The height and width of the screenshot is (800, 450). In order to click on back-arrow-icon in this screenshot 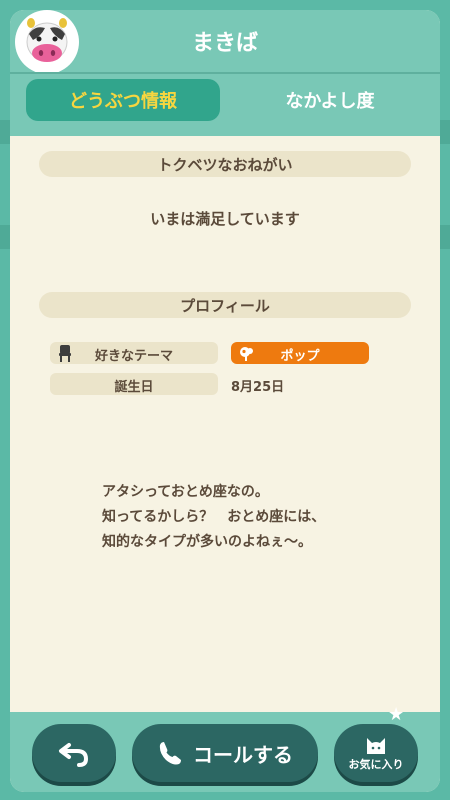, I will do `click(74, 755)`.